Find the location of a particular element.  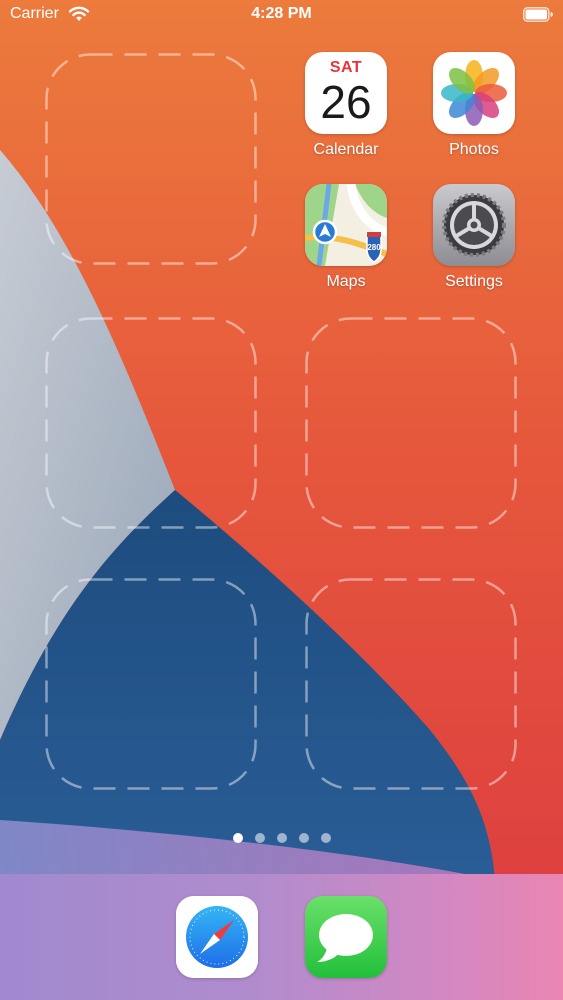

battery-icon is located at coordinates (538, 14).